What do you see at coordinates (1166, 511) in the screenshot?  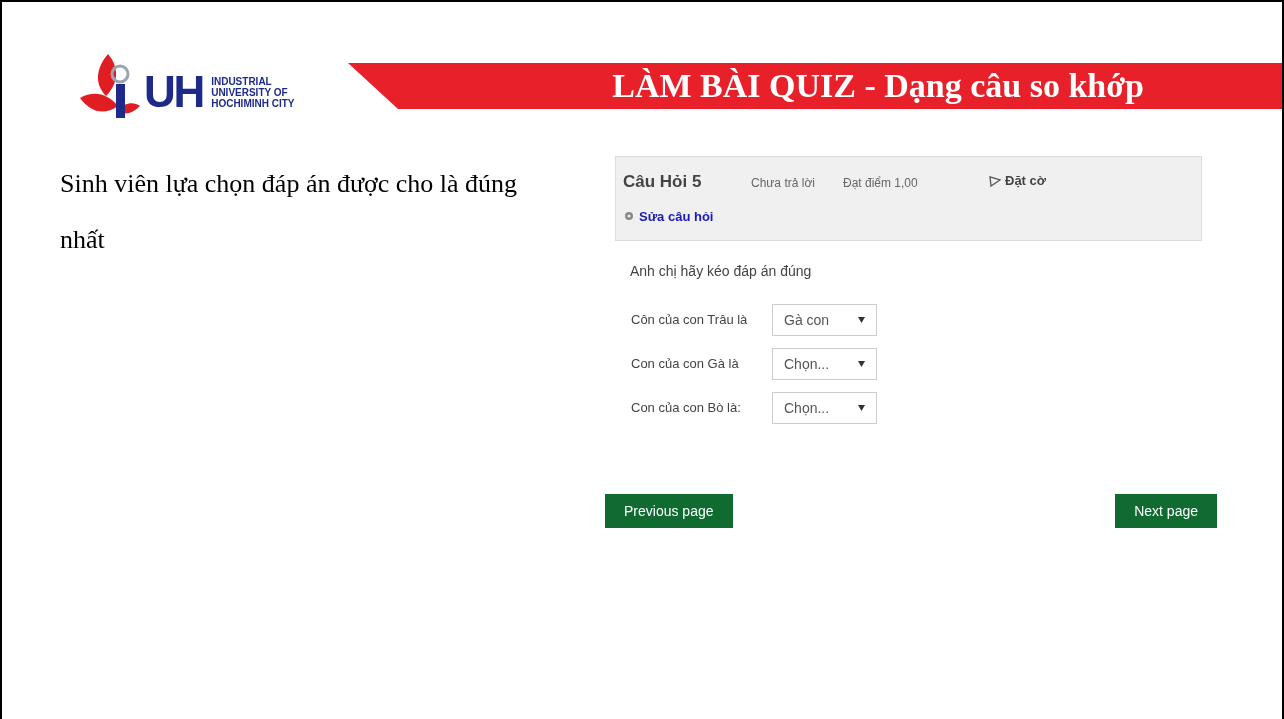 I see `next-page-button: Next page` at bounding box center [1166, 511].